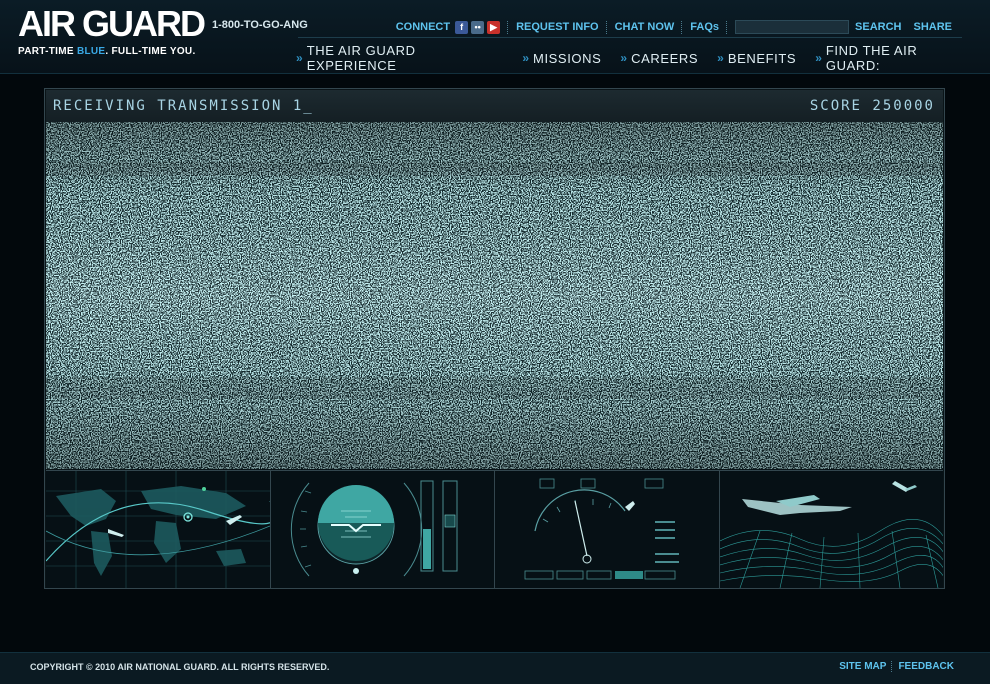 The image size is (990, 684). What do you see at coordinates (112, 24) in the screenshot?
I see `air-guard-logo: AIR GUARD` at bounding box center [112, 24].